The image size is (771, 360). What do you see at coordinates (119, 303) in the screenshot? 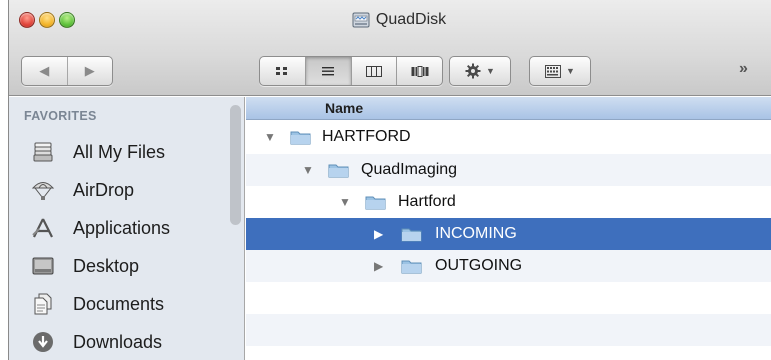
I see `sidebar-item-label: Documents` at bounding box center [119, 303].